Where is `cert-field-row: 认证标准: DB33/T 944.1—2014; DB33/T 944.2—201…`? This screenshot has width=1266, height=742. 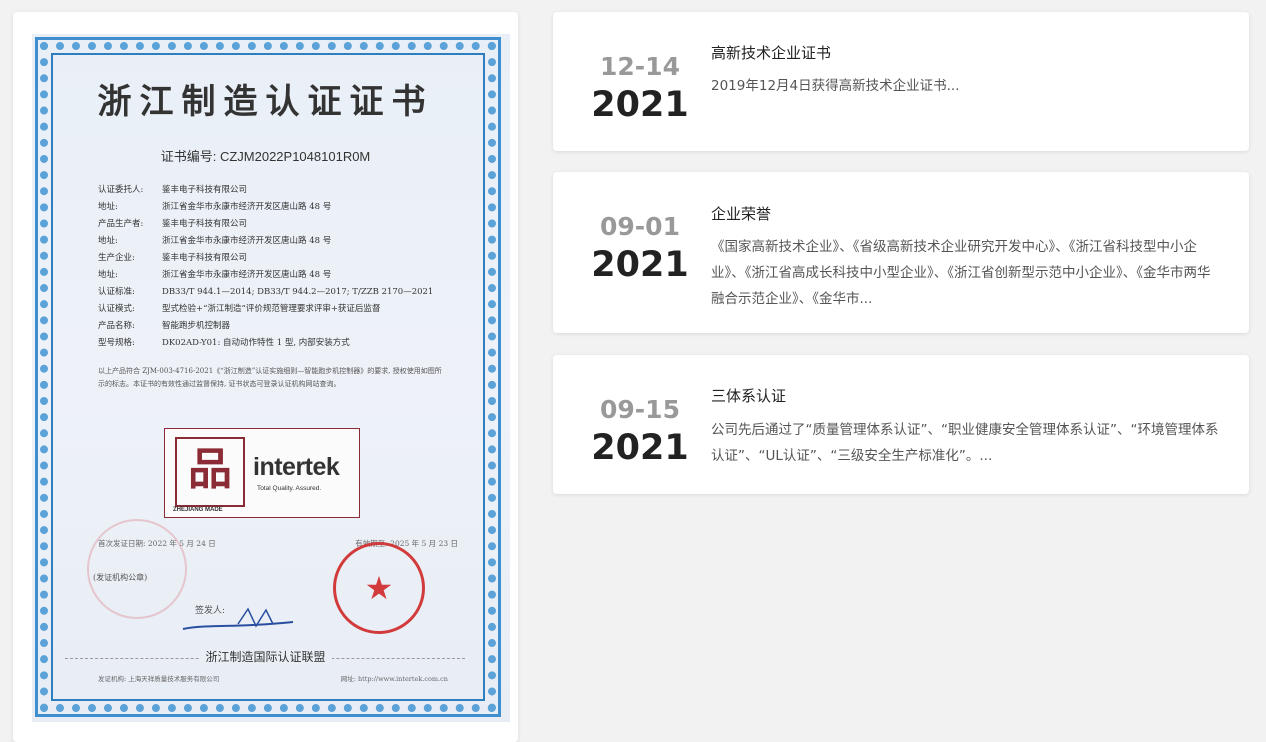
cert-field-row: 认证标准: DB33/T 944.1—2014; DB33/T 944.2—201… is located at coordinates (283, 292).